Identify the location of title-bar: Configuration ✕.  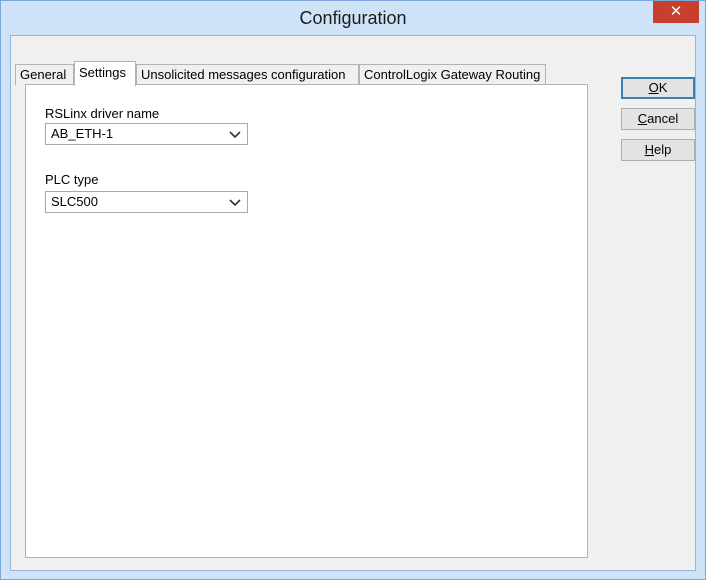
(353, 18).